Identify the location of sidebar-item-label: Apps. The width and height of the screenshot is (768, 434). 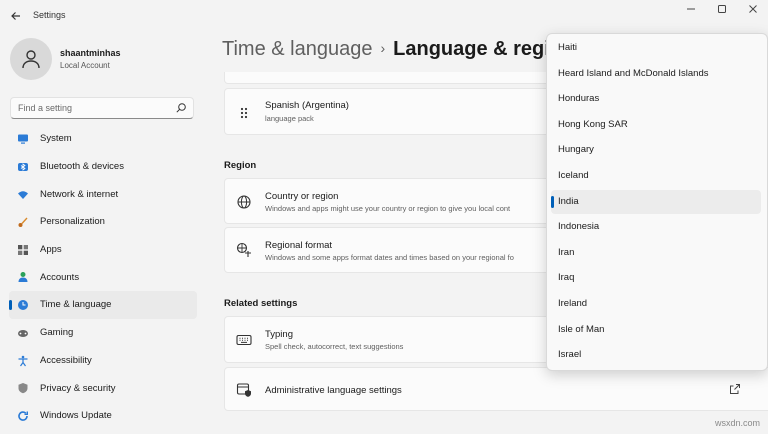
(51, 250).